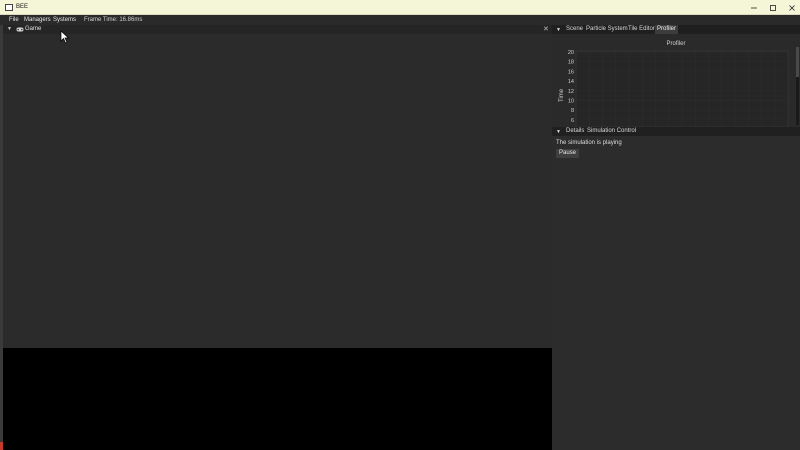 This screenshot has width=800, height=450. I want to click on window-title: BEE, so click(22, 7).